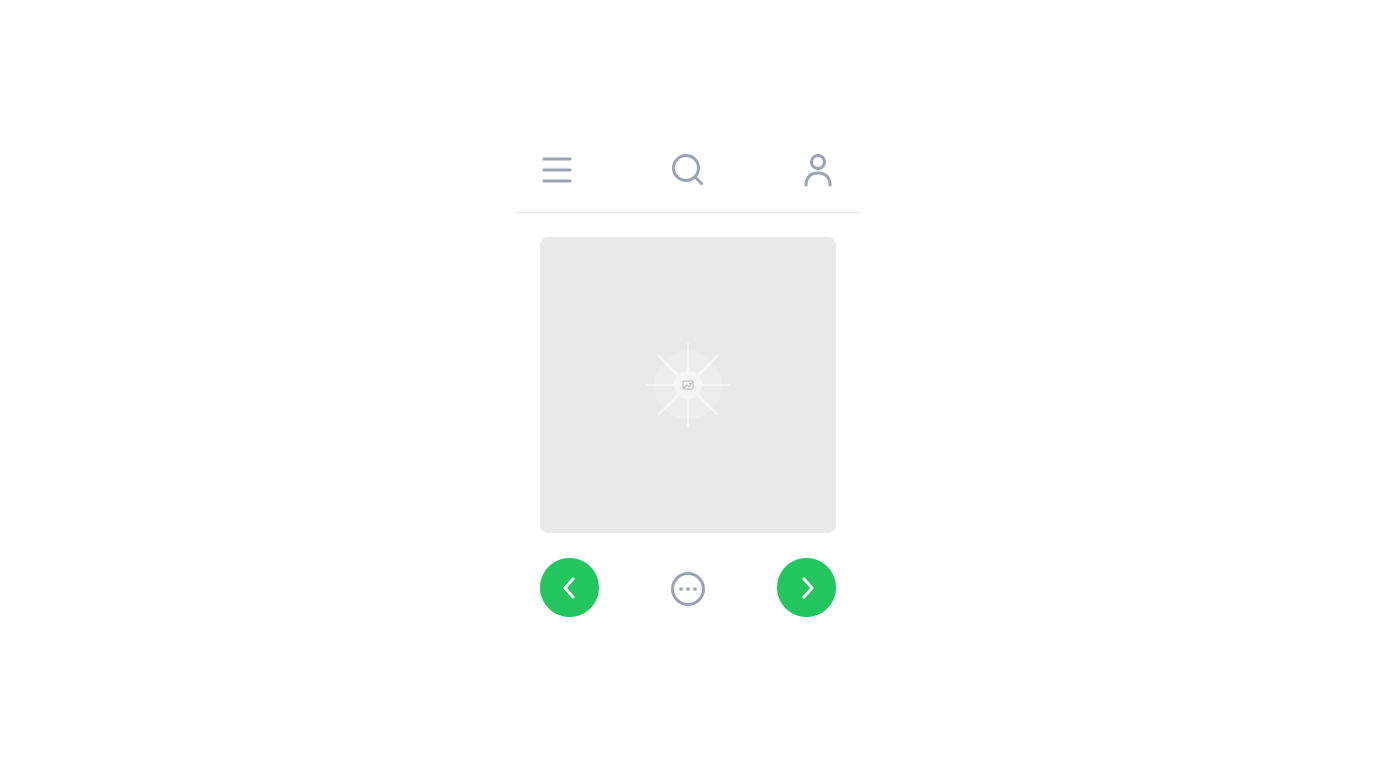 This screenshot has width=1376, height=768. I want to click on chevron-right-icon, so click(807, 587).